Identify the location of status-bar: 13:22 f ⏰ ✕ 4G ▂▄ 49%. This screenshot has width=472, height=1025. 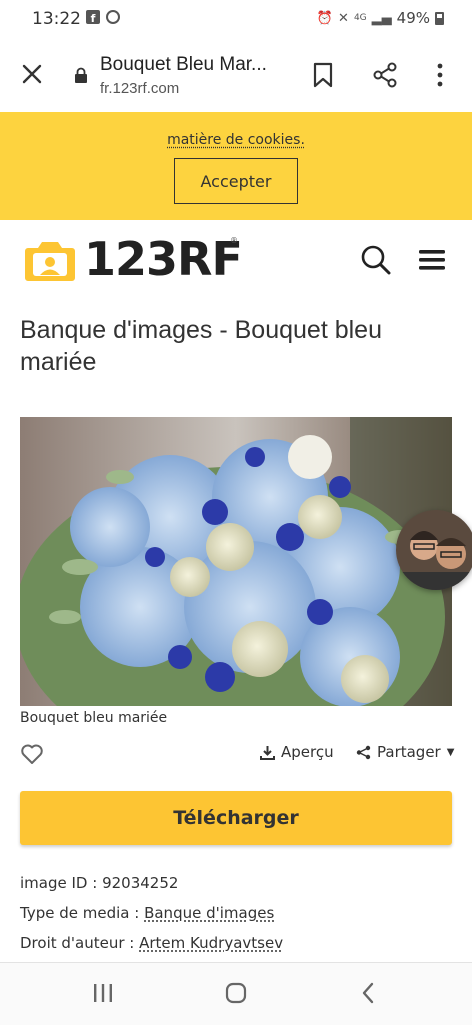
(236, 20).